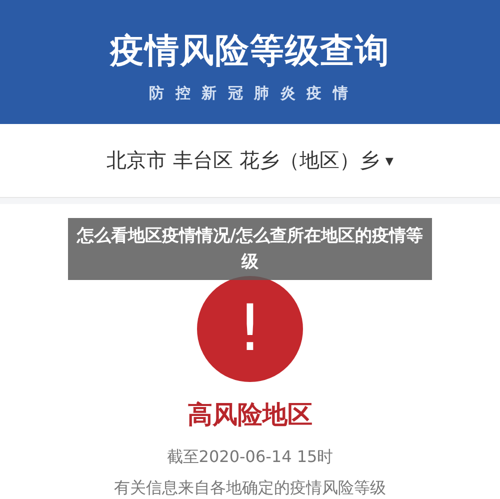 This screenshot has width=500, height=499. What do you see at coordinates (250, 94) in the screenshot?
I see `page-subtitle: 防 控 新 冠 肺 炎 疫 情` at bounding box center [250, 94].